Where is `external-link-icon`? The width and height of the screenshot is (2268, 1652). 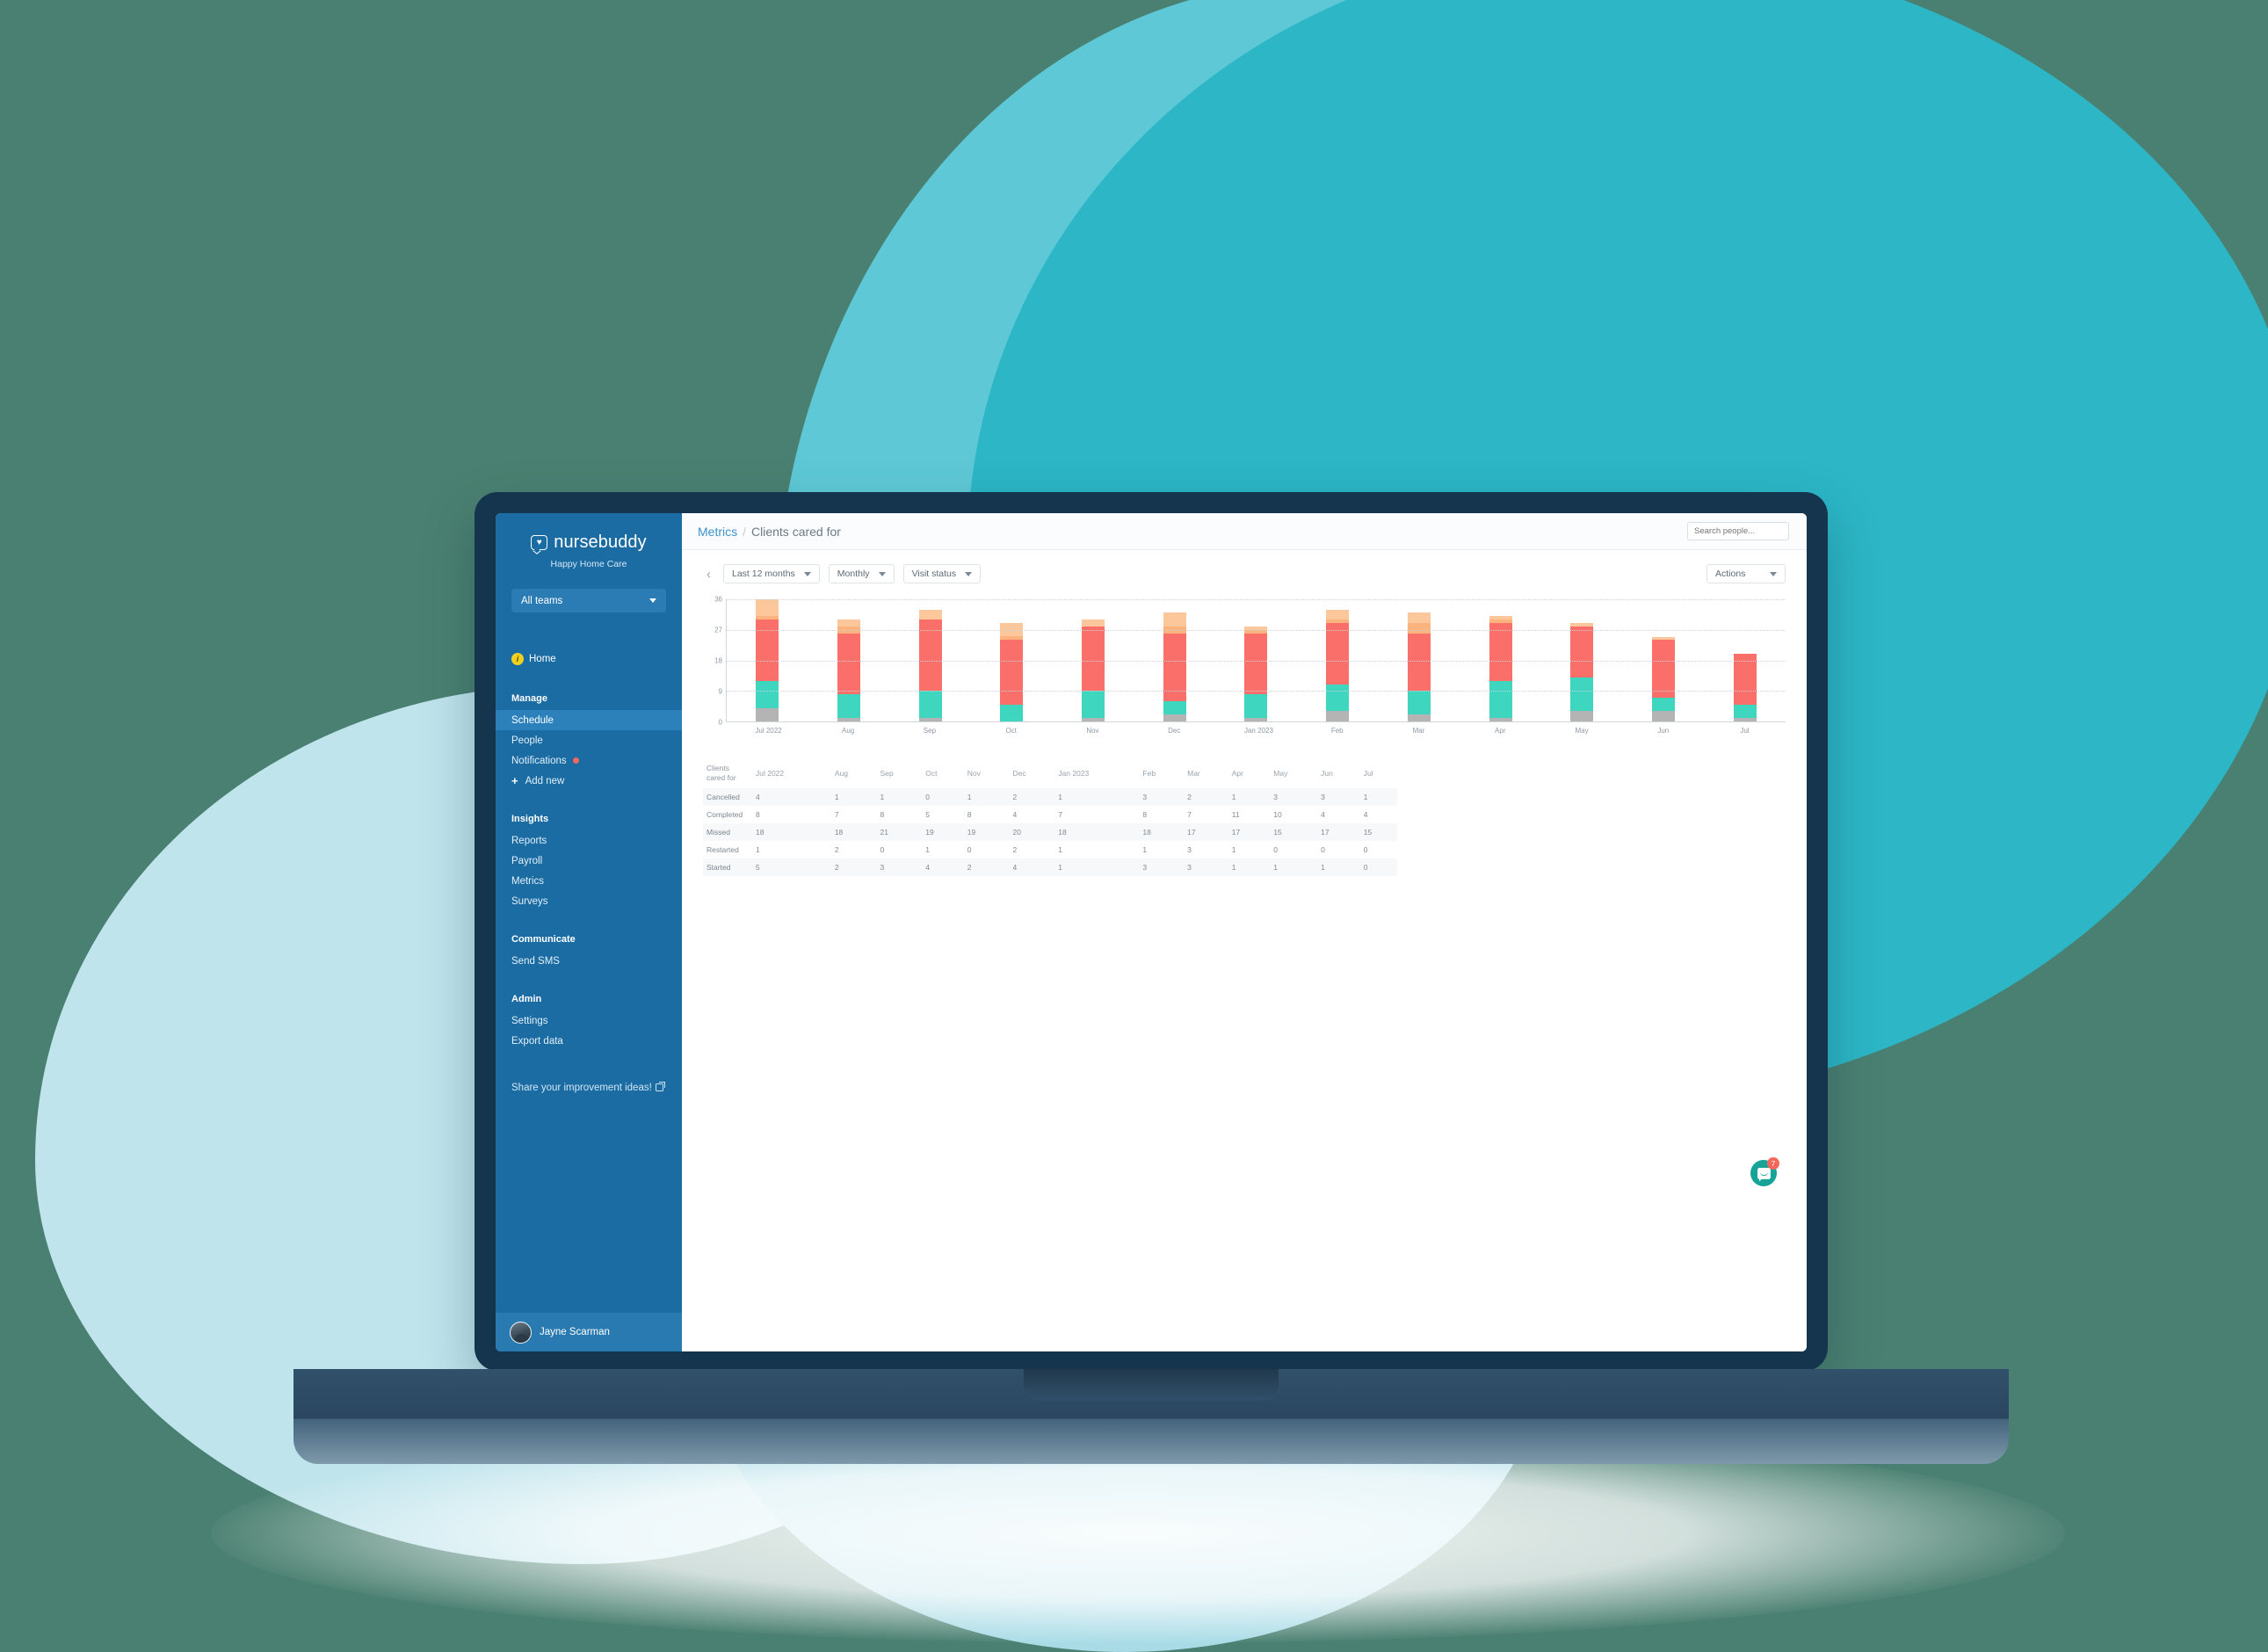
external-link-icon is located at coordinates (660, 1086).